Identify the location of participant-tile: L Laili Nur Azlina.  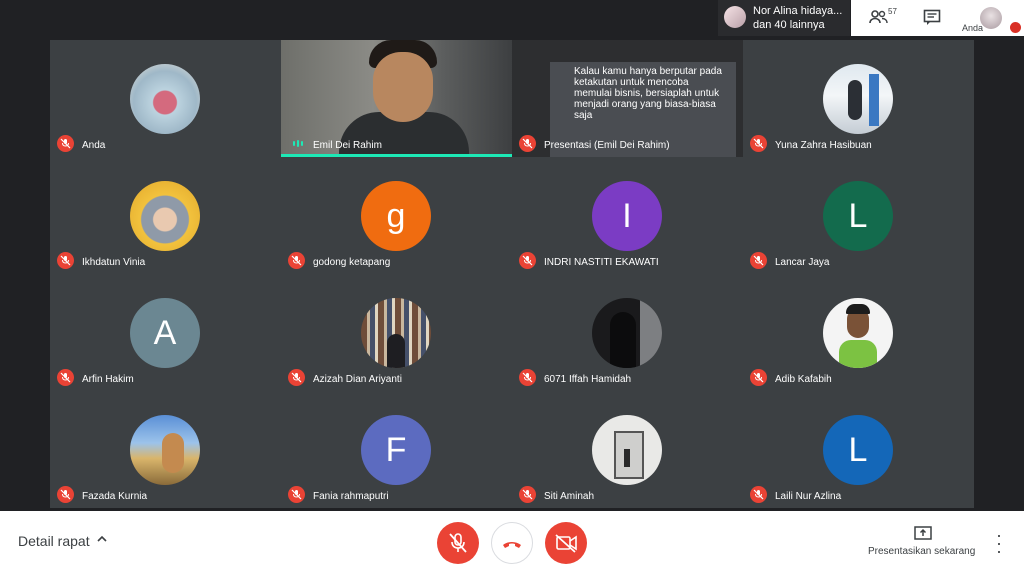
(858, 449).